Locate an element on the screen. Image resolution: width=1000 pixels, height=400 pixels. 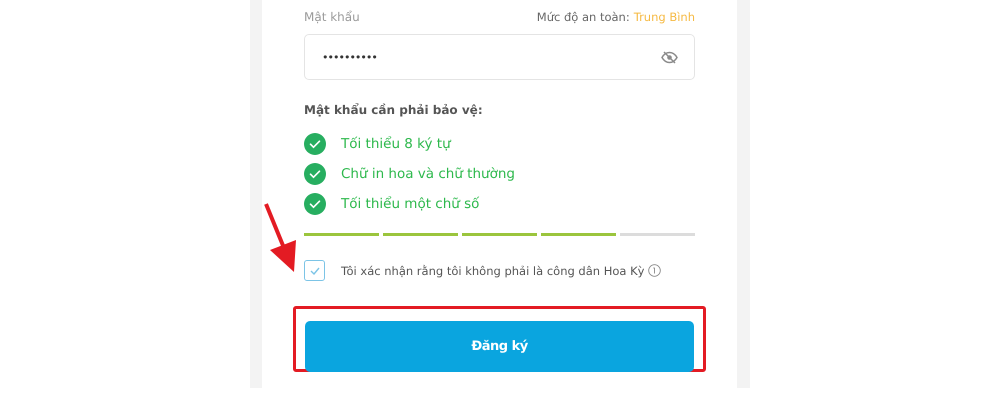
strength-label: Mức độ an toàn: is located at coordinates (583, 17).